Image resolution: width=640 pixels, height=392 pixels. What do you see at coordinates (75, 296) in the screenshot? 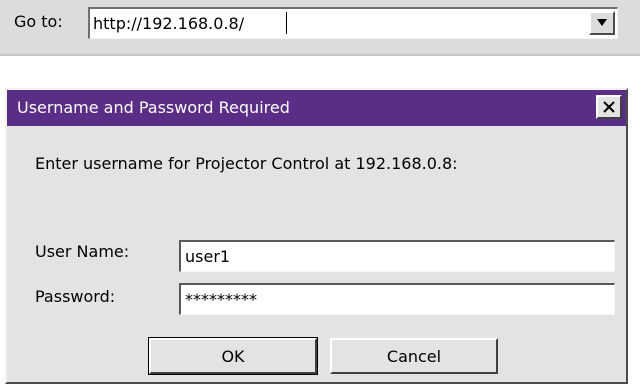
I see `password-label: Password:` at bounding box center [75, 296].